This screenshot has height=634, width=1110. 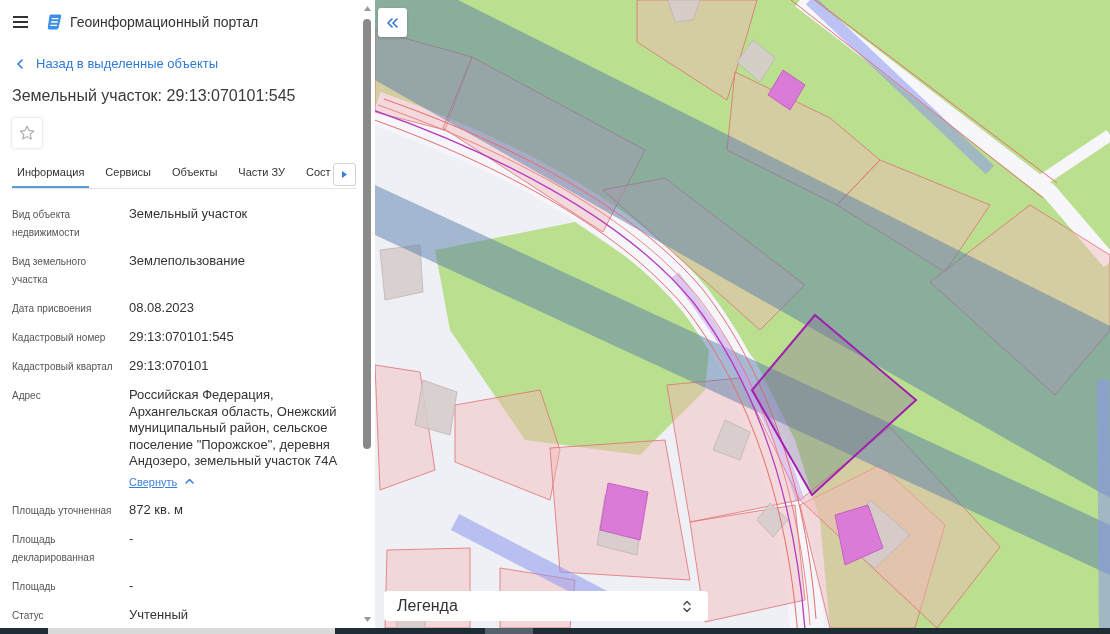 What do you see at coordinates (687, 606) in the screenshot?
I see `chevron-up-down-icon` at bounding box center [687, 606].